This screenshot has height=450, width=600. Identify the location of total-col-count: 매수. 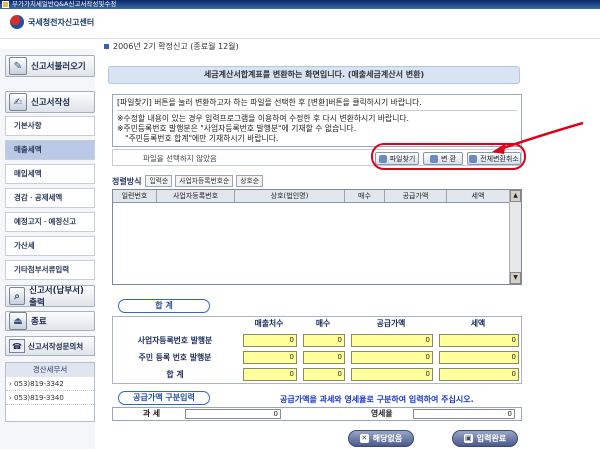
(323, 323).